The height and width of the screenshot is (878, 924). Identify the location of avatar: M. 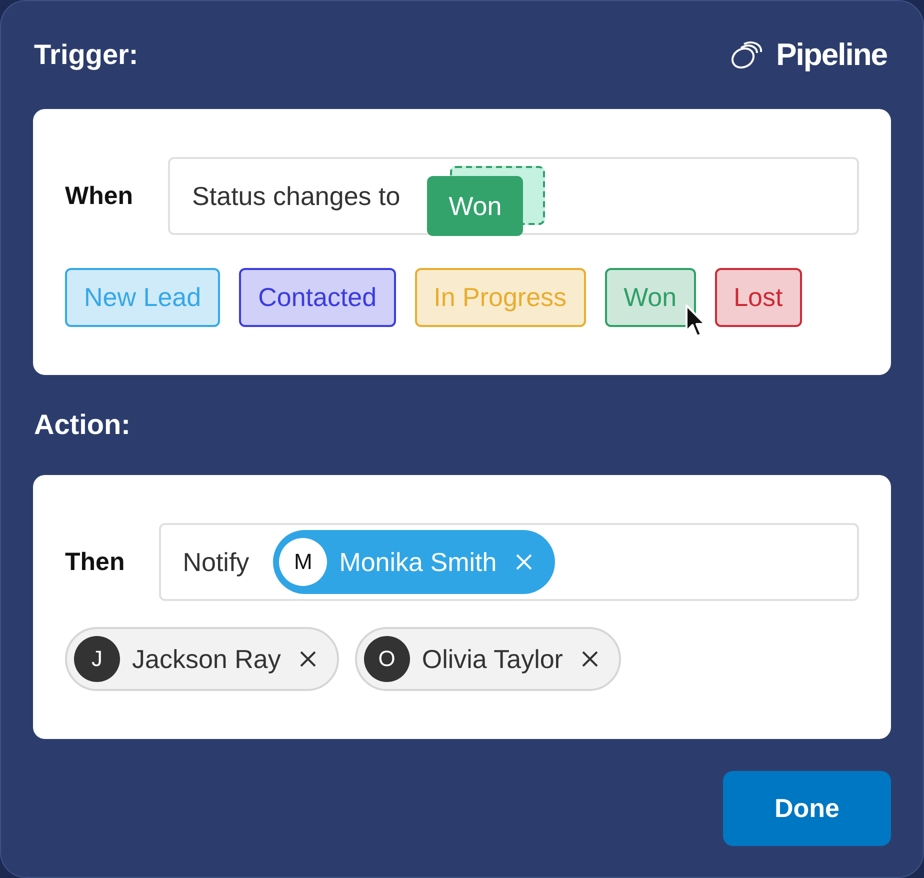
(303, 562).